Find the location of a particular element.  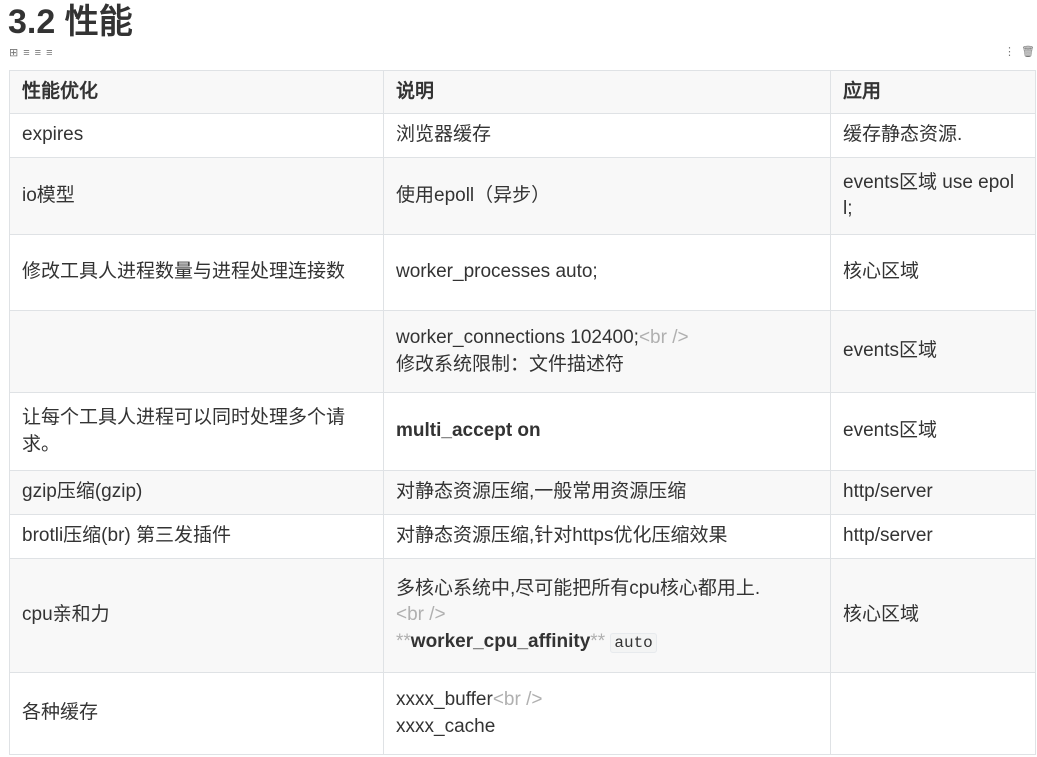

table-cell: xxxx_buffer<br /> xxxx_cache is located at coordinates (607, 713).